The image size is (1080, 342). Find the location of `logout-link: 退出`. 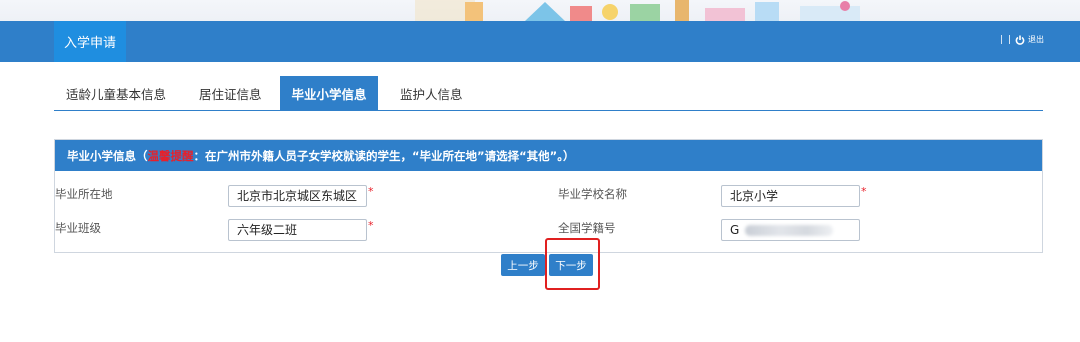

logout-link: 退出 is located at coordinates (1036, 39).